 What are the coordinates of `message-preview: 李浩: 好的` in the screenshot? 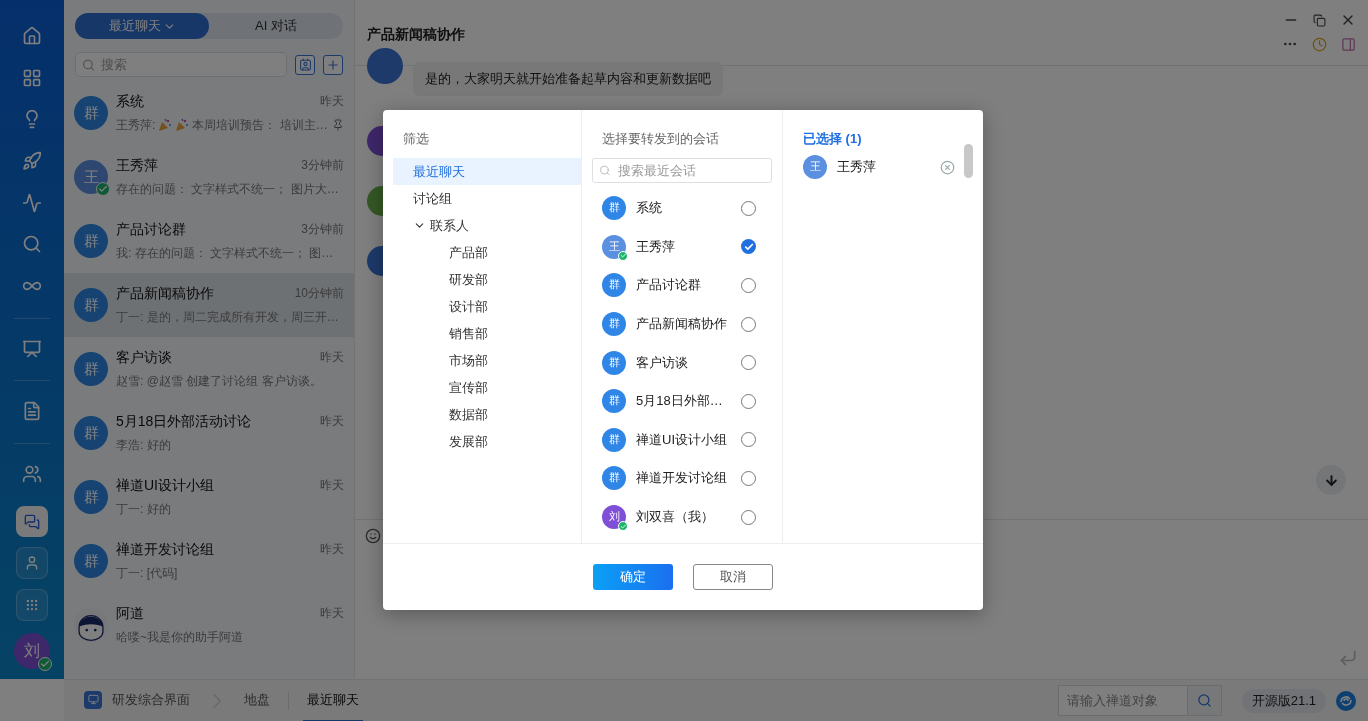 It's located at (143, 445).